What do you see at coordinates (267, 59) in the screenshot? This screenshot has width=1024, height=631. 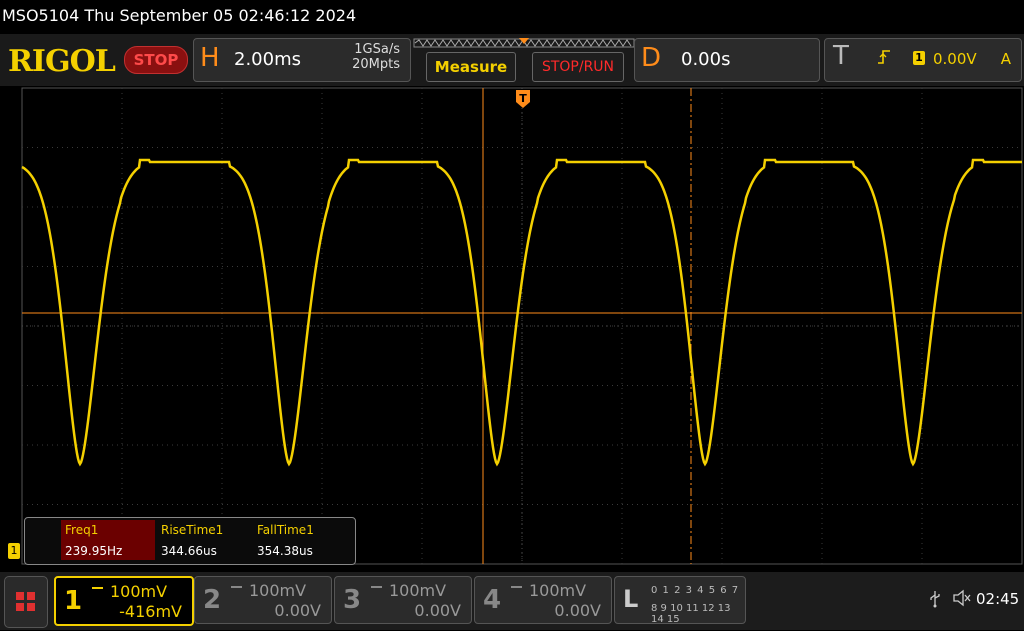 I see `timebase-value: 2.00ms` at bounding box center [267, 59].